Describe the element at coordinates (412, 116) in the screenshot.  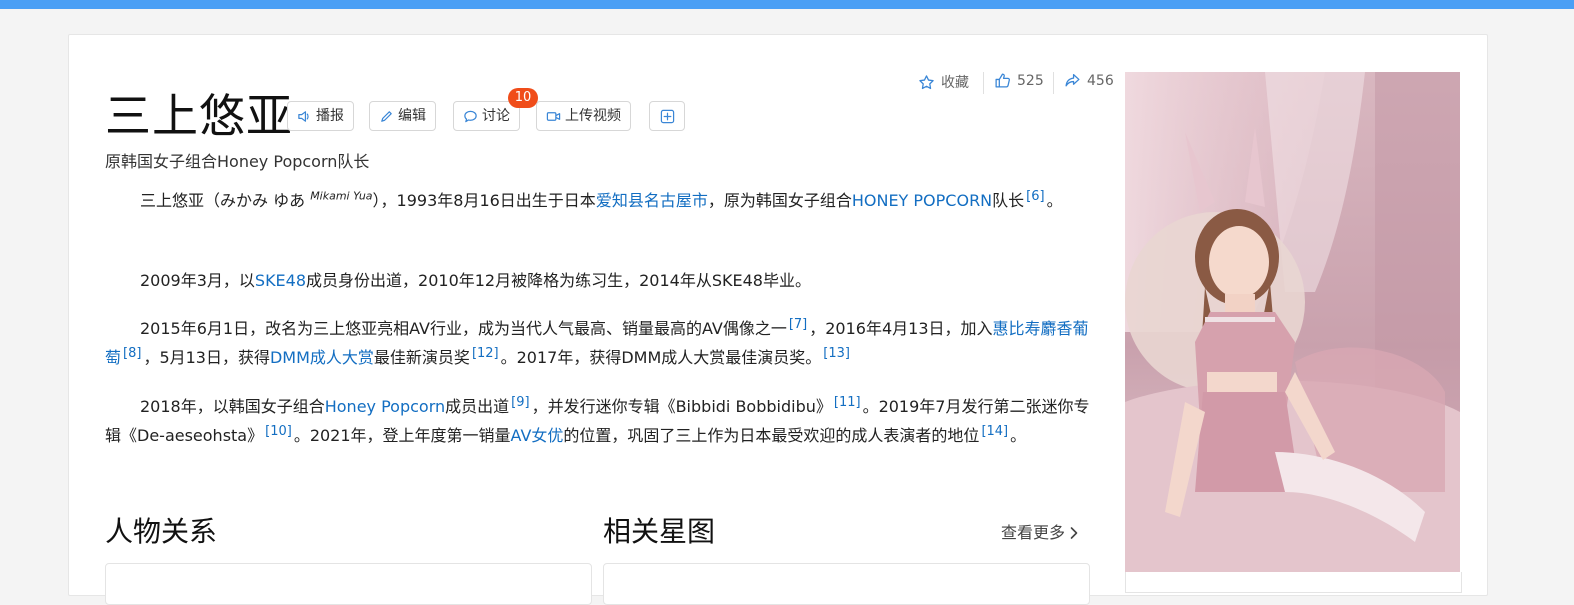
I see `edit-label: 编辑` at that location.